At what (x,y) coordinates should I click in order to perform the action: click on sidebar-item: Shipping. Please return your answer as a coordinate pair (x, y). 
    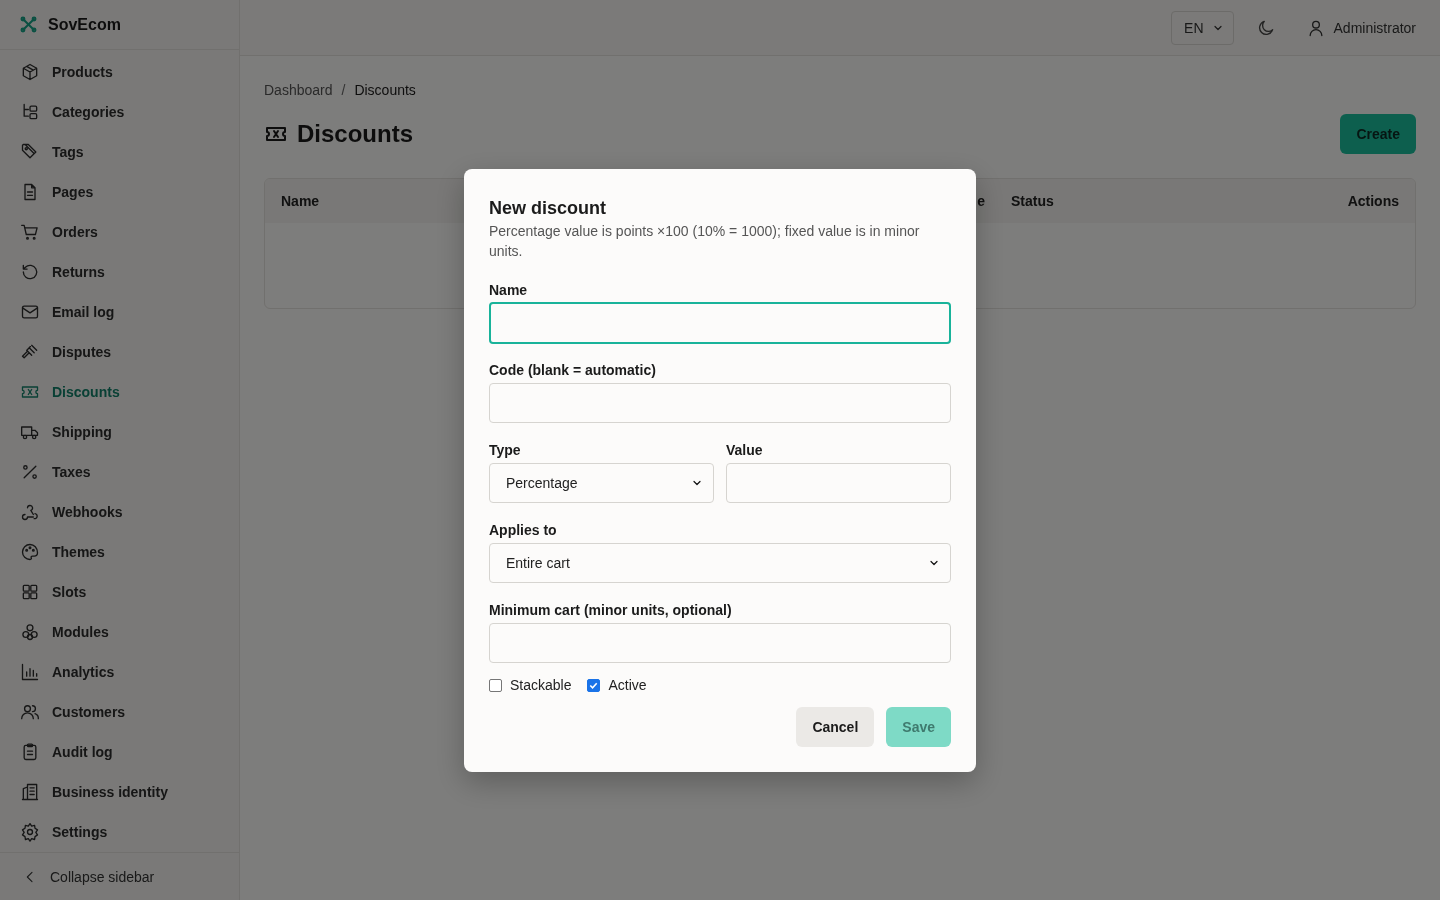
    Looking at the image, I should click on (127, 432).